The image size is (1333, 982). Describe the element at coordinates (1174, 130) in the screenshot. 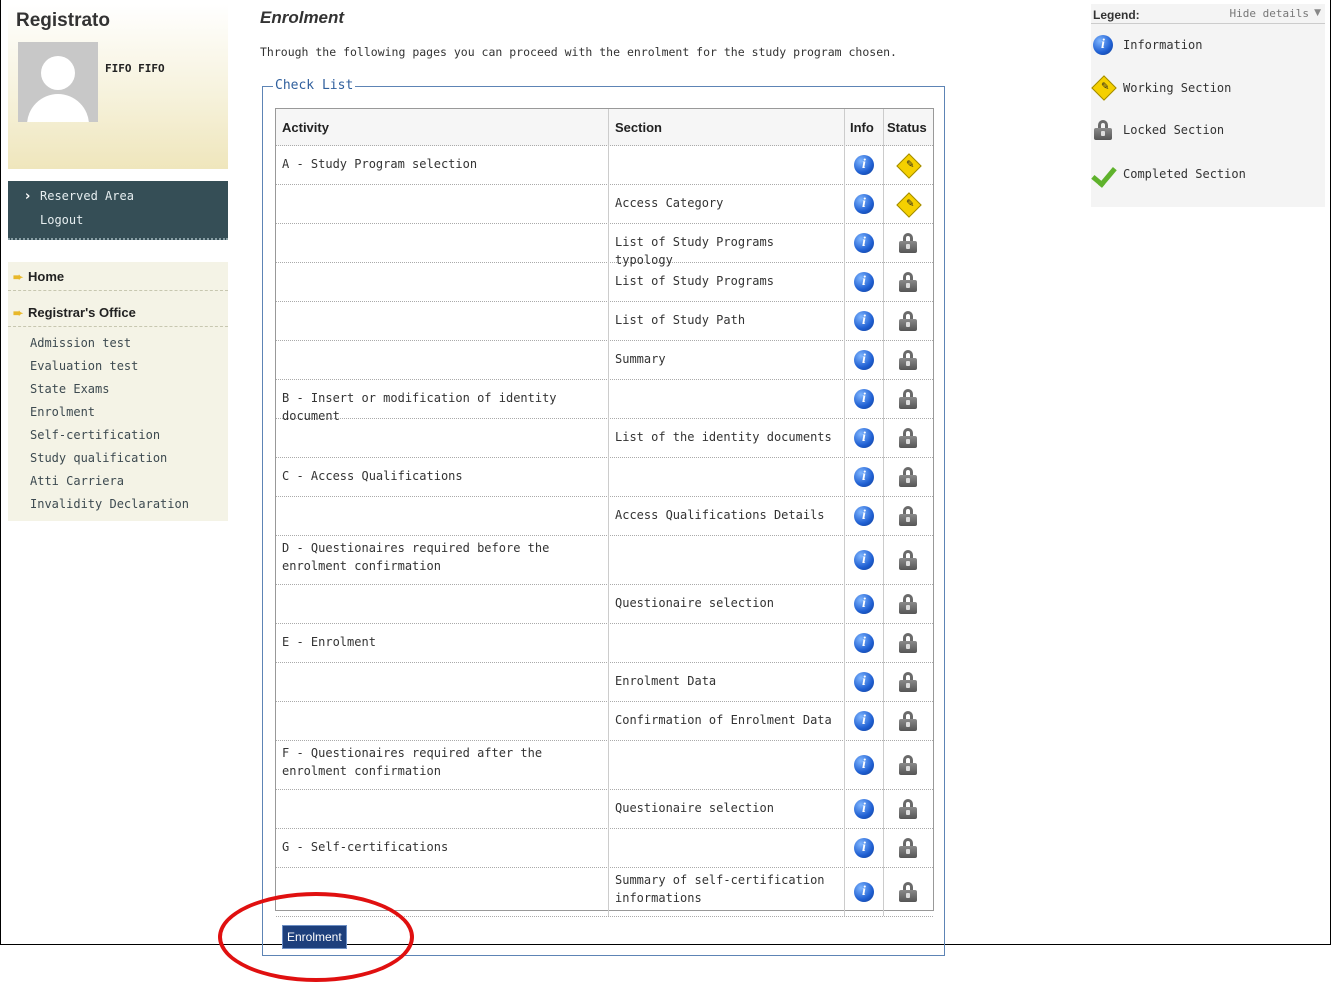

I see `legend-locked: Locked Section` at that location.